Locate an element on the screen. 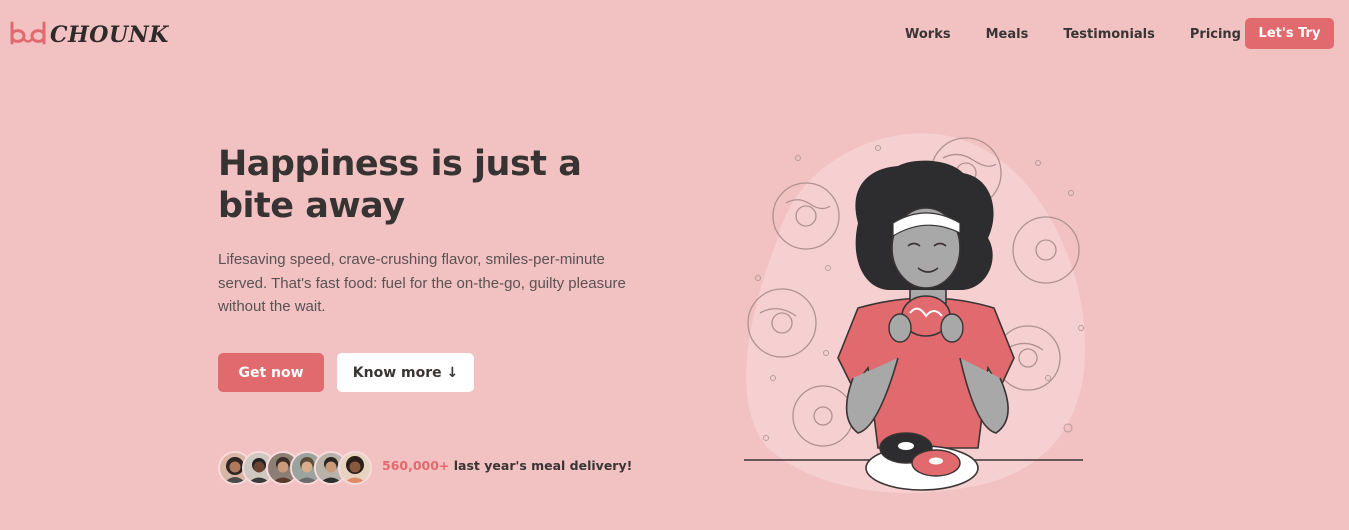 The image size is (1349, 530). logo-text: CHOUNK is located at coordinates (109, 35).